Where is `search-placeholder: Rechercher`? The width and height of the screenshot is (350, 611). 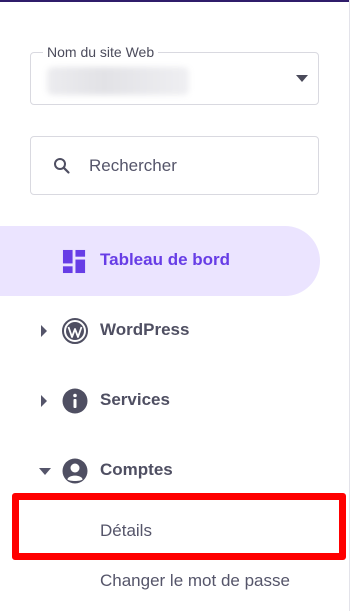
search-placeholder: Rechercher is located at coordinates (133, 165).